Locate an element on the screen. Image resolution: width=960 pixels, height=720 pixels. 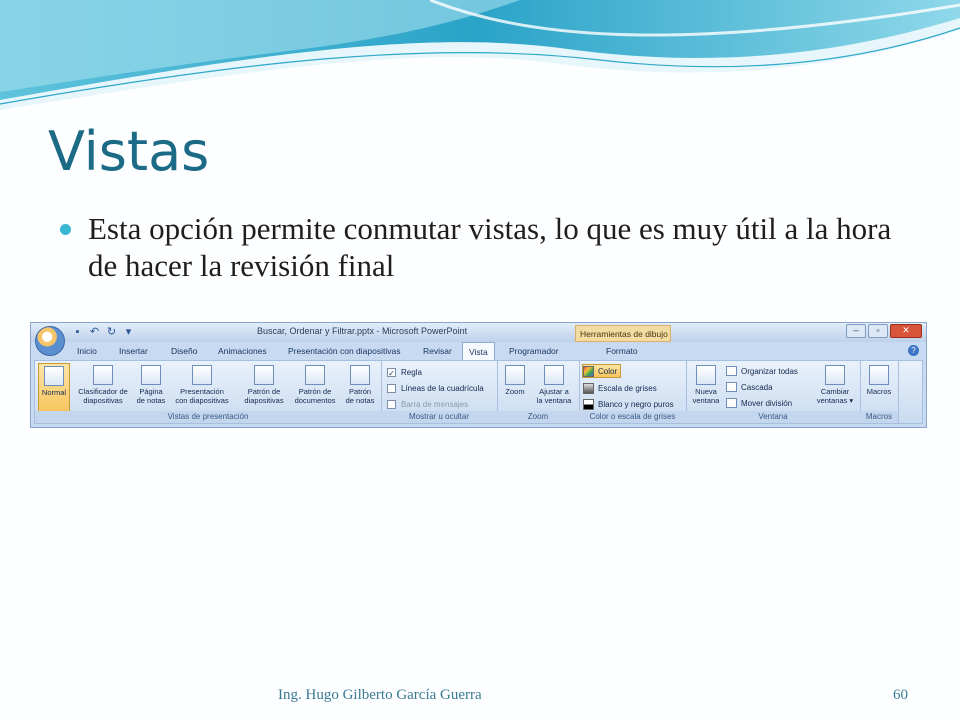
slide-master-button: Patrón de diapositivas is located at coordinates (264, 389).